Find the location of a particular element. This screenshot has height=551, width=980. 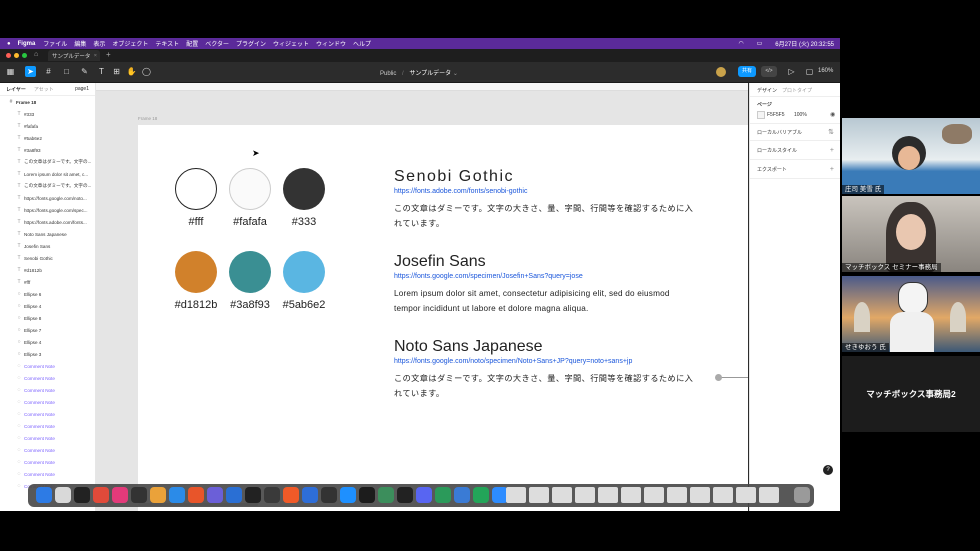

frame-label: Frame 18 is located at coordinates (147, 118).